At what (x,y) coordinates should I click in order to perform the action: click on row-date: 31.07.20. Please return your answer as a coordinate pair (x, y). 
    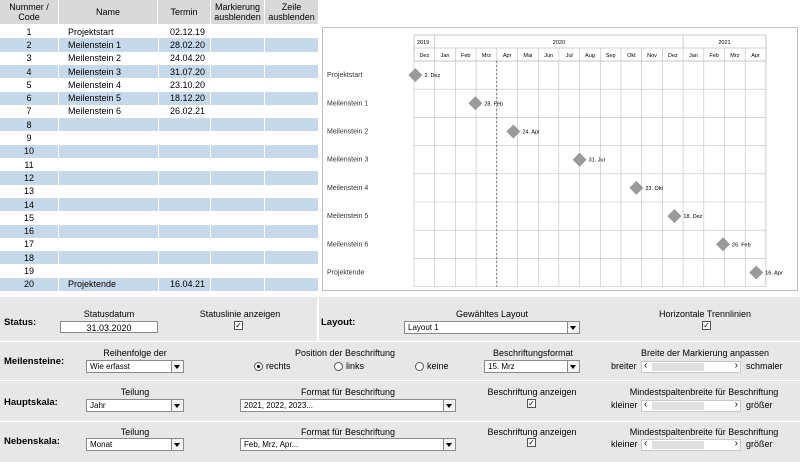
    Looking at the image, I should click on (192, 71).